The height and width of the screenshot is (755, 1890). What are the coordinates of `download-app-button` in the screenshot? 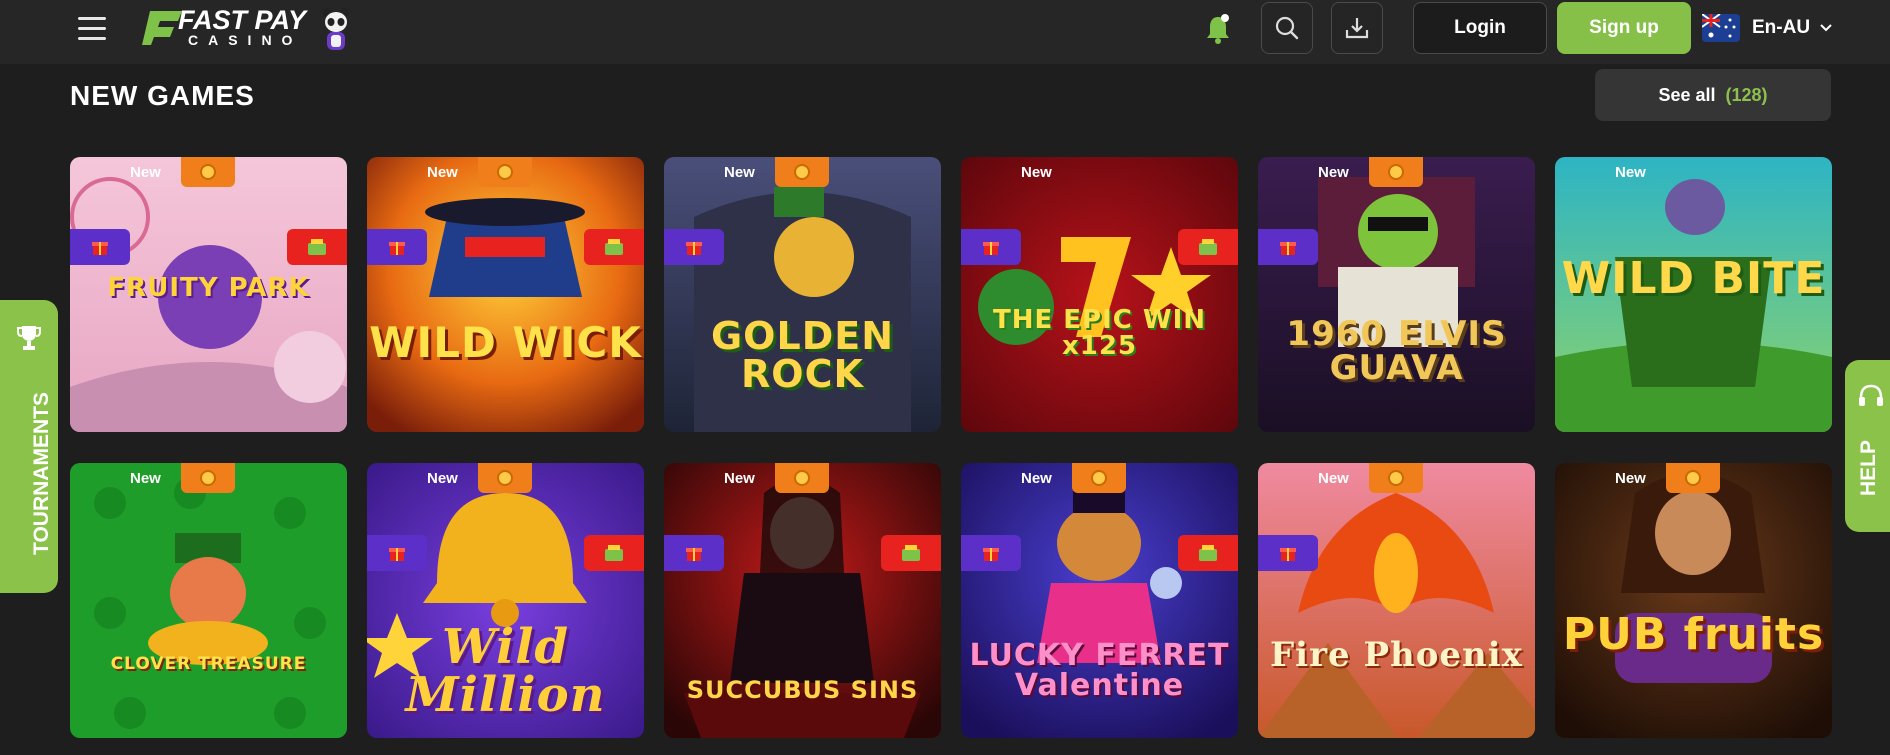 It's located at (1357, 28).